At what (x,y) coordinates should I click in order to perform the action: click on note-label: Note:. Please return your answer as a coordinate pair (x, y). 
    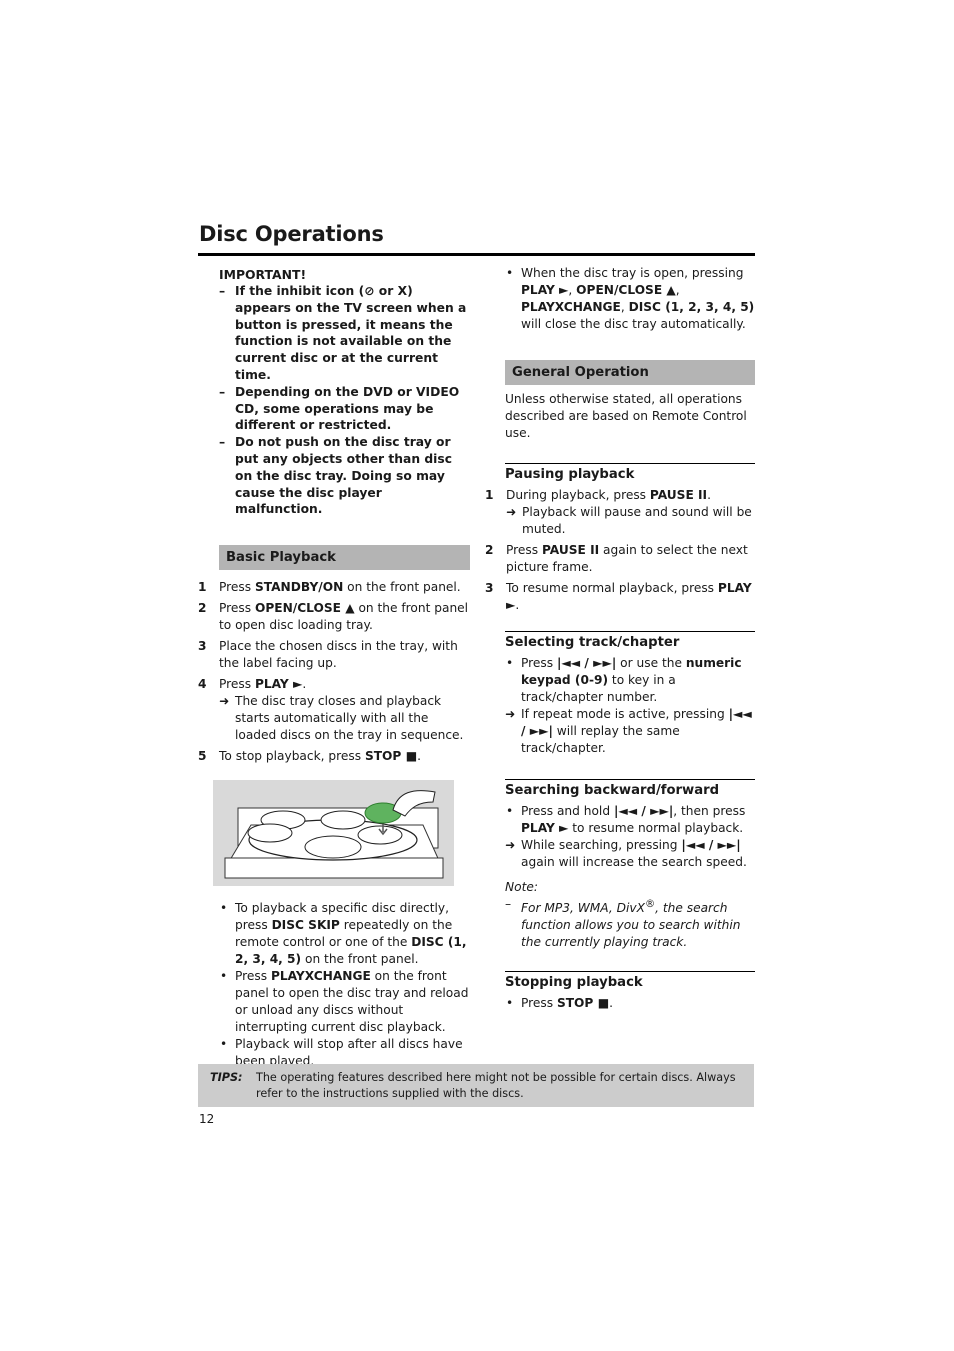
    Looking at the image, I should click on (521, 887).